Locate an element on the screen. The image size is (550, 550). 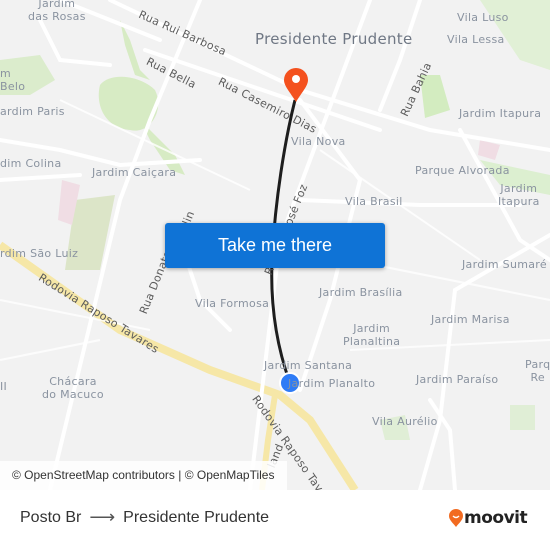
route-summary: Posto Br ⟶ Presidente Prudente is located at coordinates (144, 517).